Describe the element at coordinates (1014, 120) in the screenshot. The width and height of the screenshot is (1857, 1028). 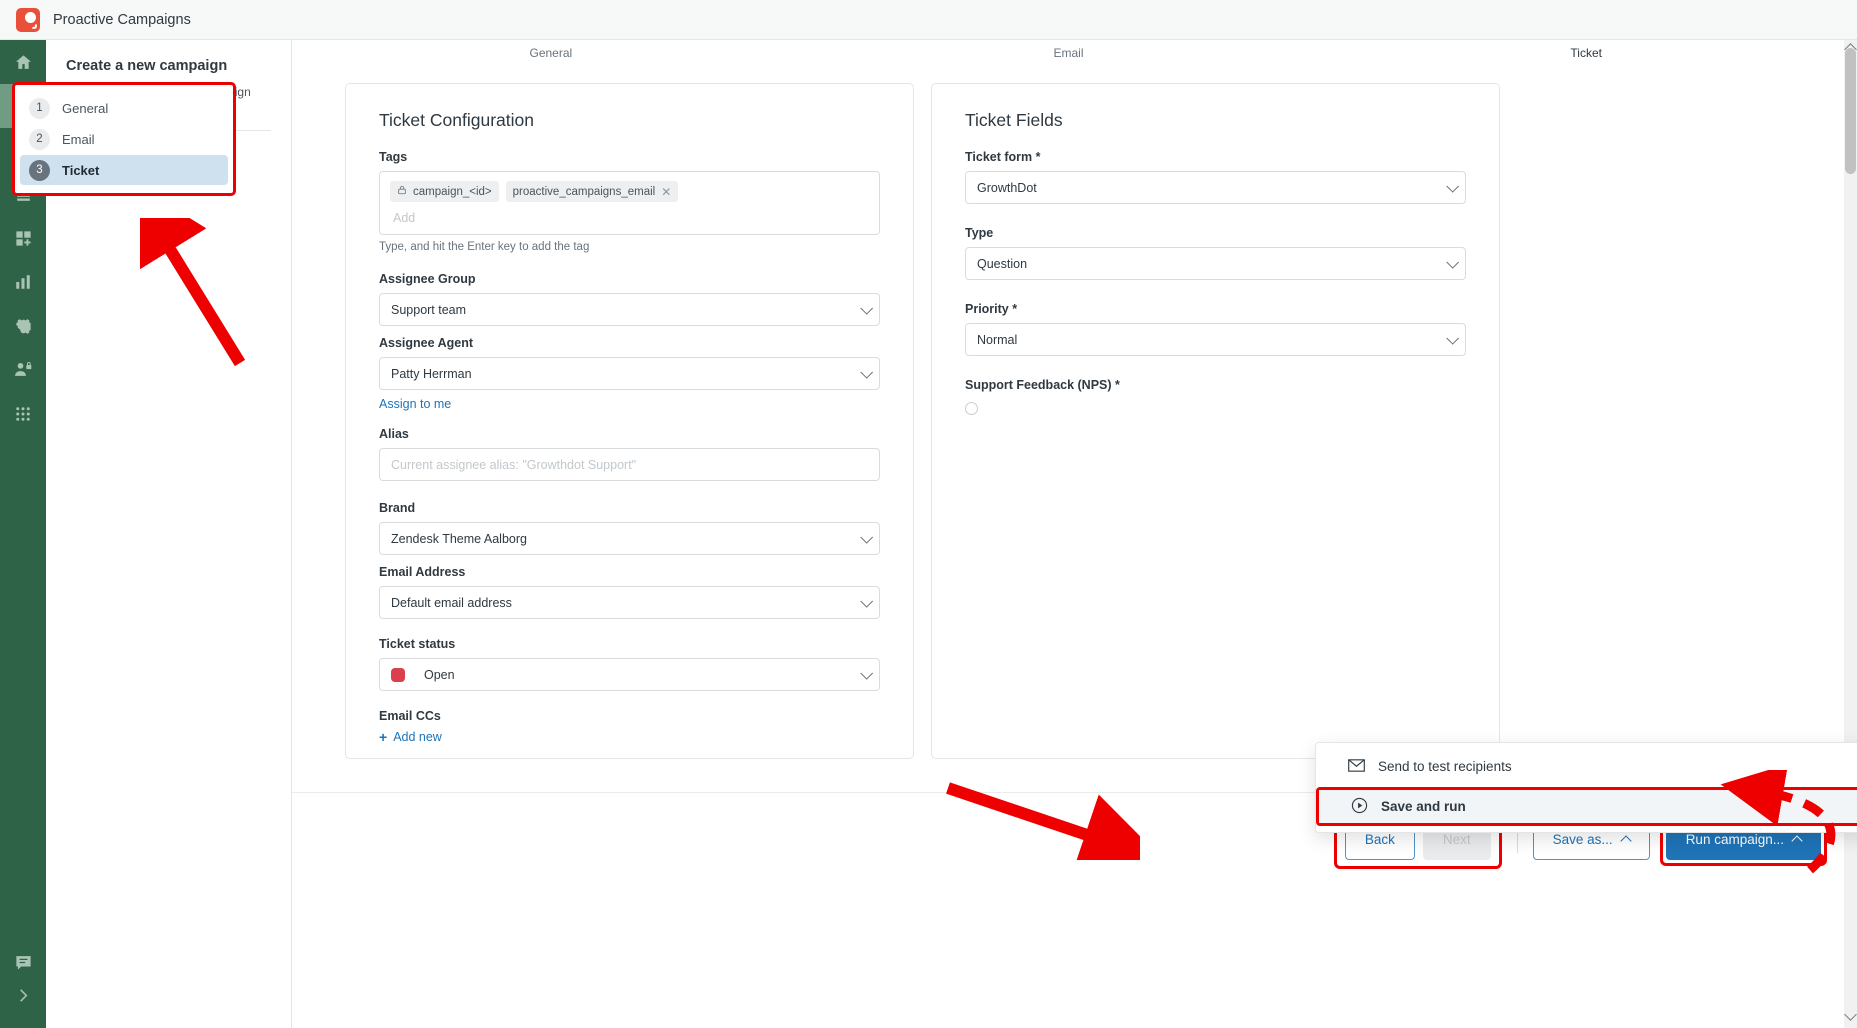
I see `ticket-fields-title: Ticket Fields` at that location.